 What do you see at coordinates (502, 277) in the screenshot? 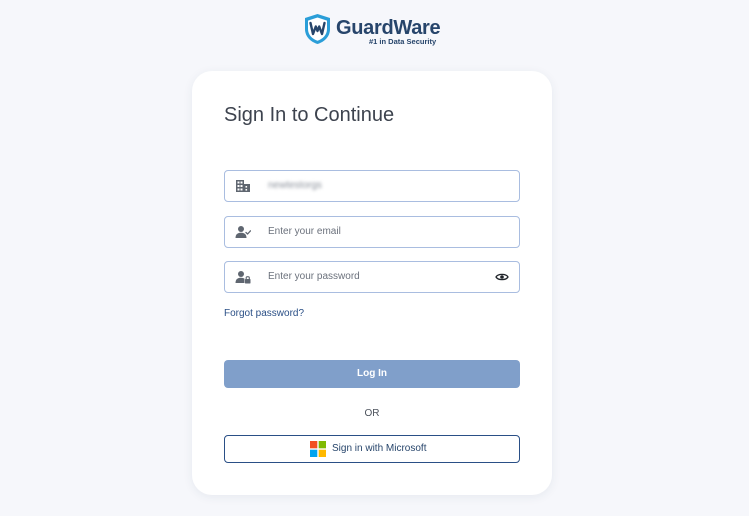
I see `eye-icon` at bounding box center [502, 277].